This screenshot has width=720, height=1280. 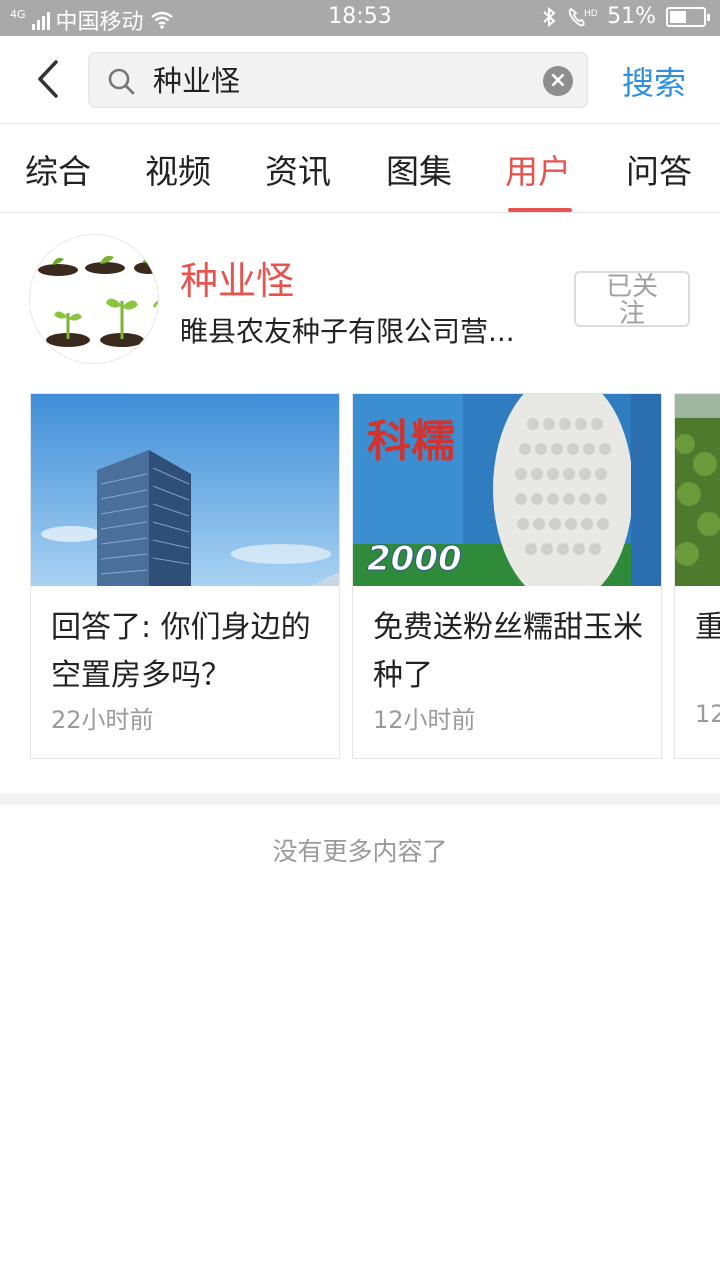 What do you see at coordinates (654, 81) in the screenshot?
I see `search-button: 搜索` at bounding box center [654, 81].